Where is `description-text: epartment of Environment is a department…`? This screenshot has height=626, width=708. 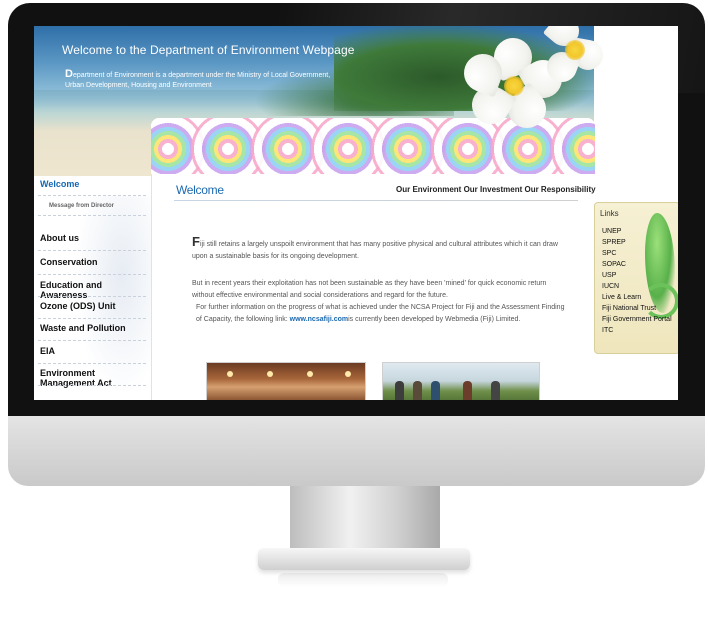
description-text: epartment of Environment is a department… is located at coordinates (198, 80).